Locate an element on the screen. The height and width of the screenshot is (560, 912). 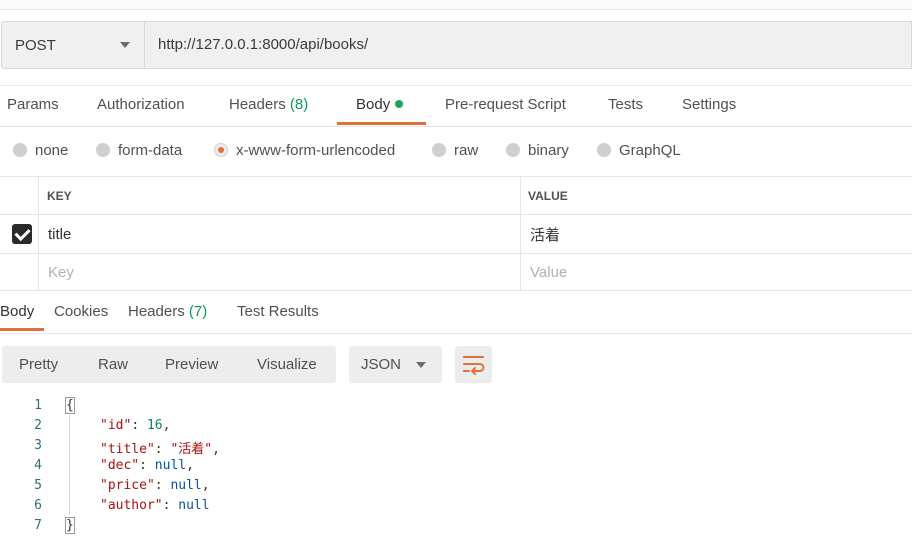
code-line: "id": 16, is located at coordinates (135, 425).